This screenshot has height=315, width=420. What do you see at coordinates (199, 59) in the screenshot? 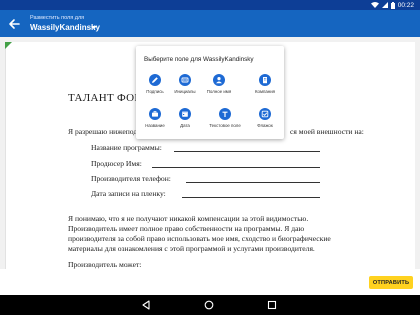
I see `popup-title: Выберите поле для WassilyKandinsky` at bounding box center [199, 59].